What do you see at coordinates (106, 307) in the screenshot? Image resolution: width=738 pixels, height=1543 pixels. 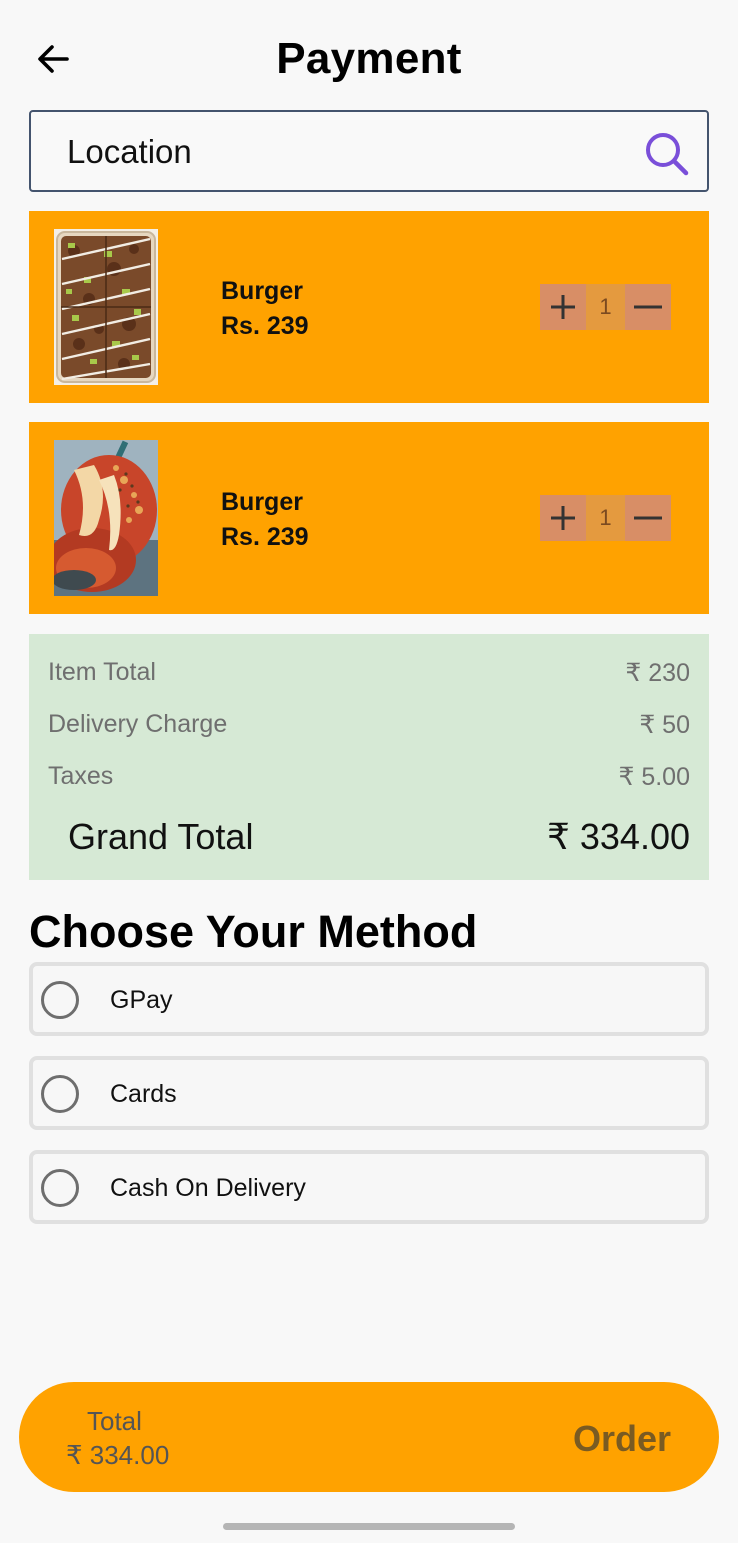 I see `food-tray-image` at bounding box center [106, 307].